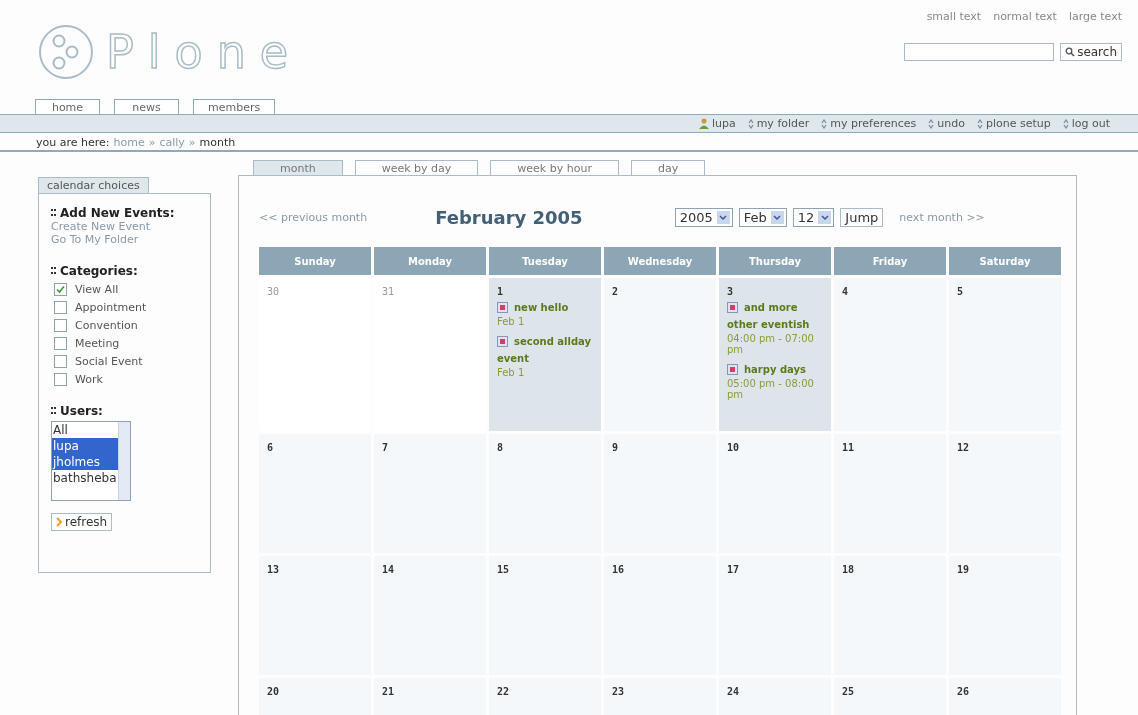 The width and height of the screenshot is (1138, 715). What do you see at coordinates (873, 123) in the screenshot?
I see `personal-link: my preferences` at bounding box center [873, 123].